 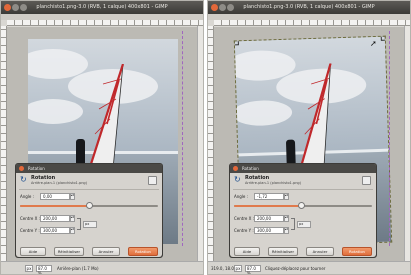 What do you see at coordinates (295, 268) in the screenshot?
I see `status-message: Cliquez-déplacez pour tourner` at bounding box center [295, 268].